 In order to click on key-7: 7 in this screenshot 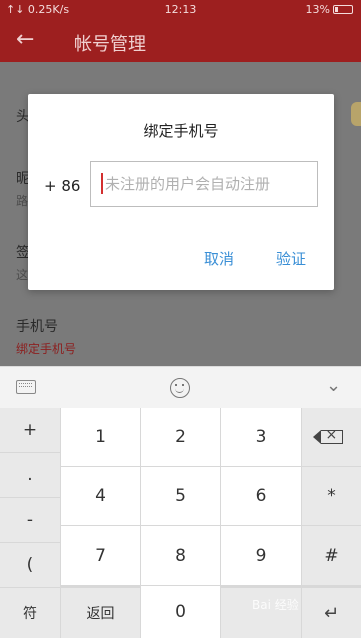, I will do `click(100, 555)`.